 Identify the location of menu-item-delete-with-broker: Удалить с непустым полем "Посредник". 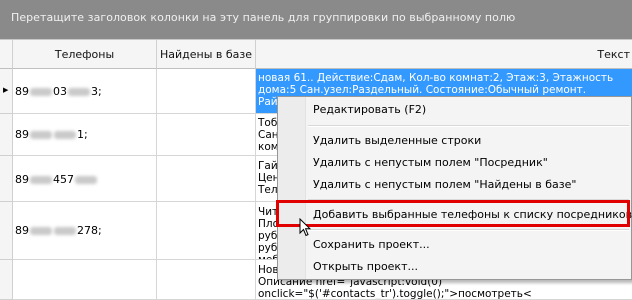
(430, 162).